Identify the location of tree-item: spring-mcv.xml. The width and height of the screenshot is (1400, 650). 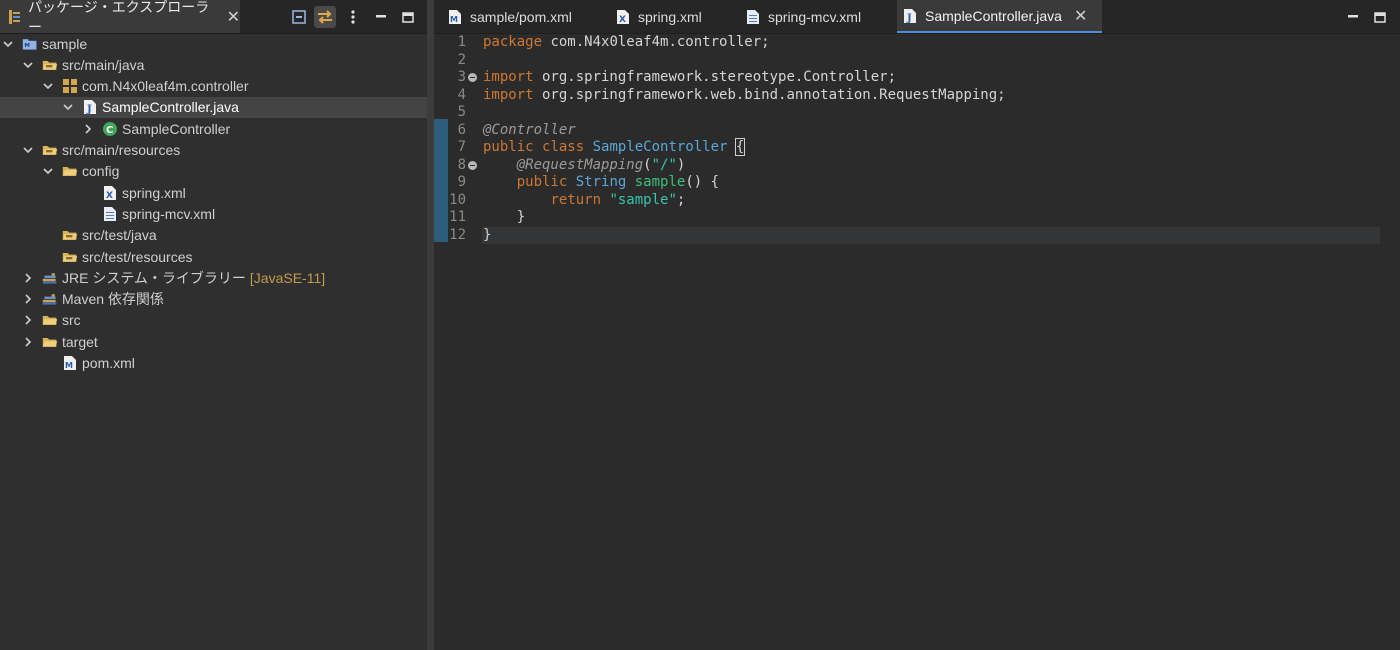
(213, 213).